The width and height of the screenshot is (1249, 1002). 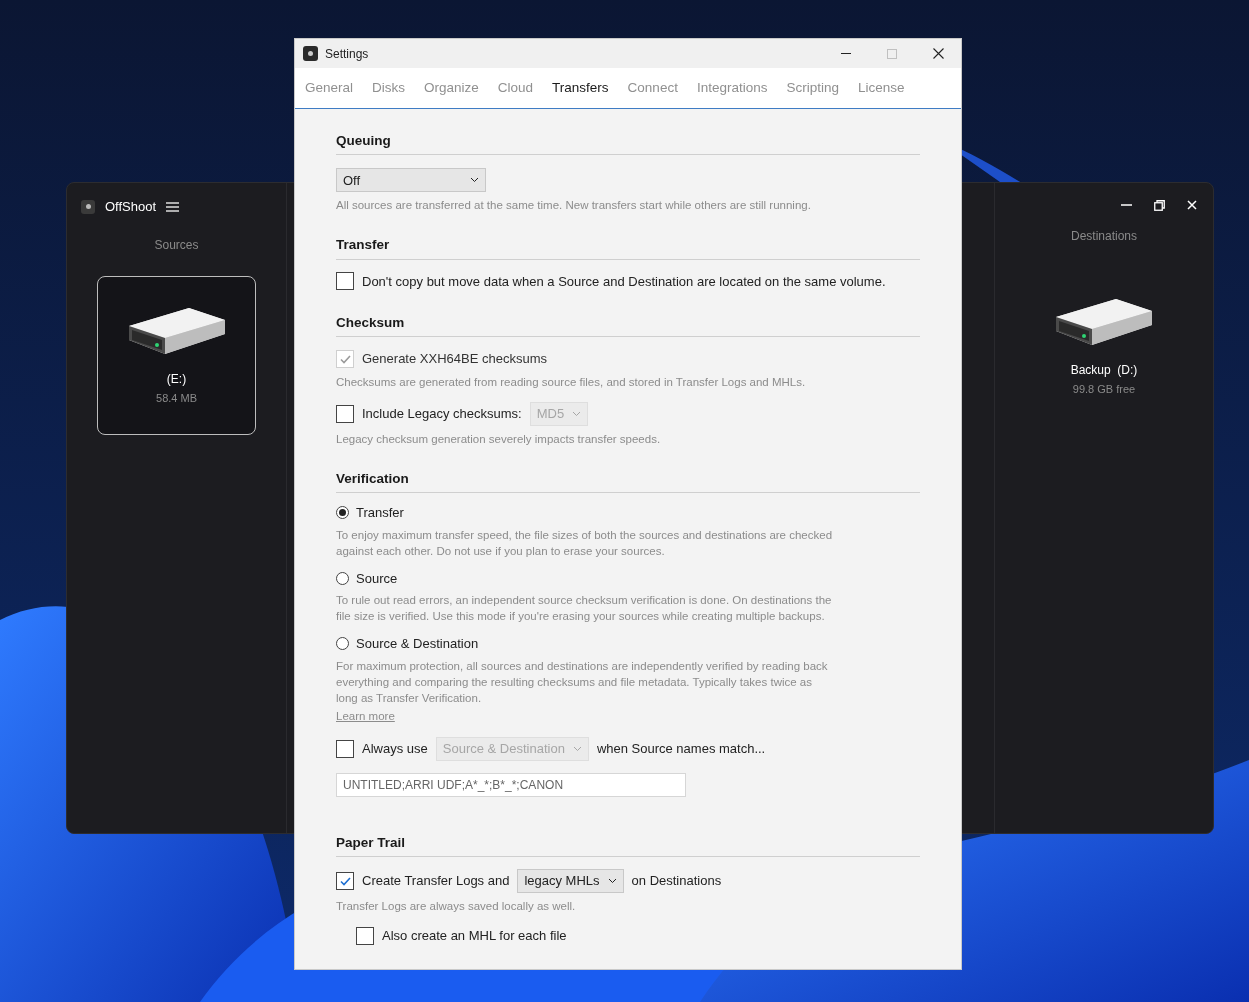 I want to click on checkbox-suffix: on Destinations, so click(x=676, y=881).